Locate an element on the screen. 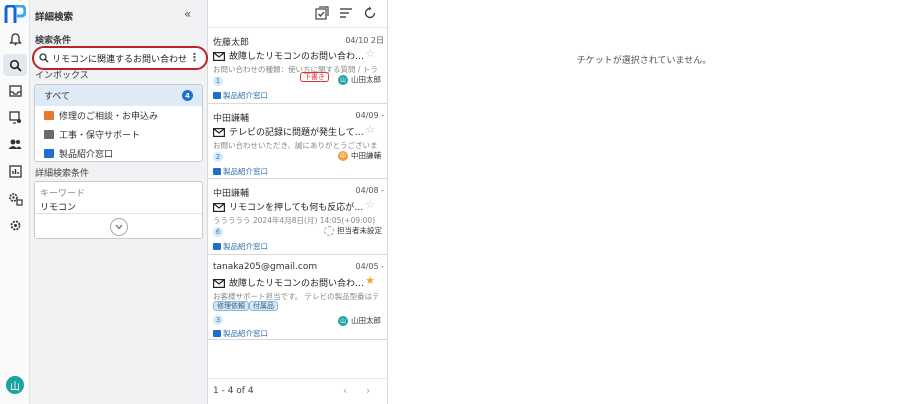  inbox-label-all: すべて is located at coordinates (57, 97).